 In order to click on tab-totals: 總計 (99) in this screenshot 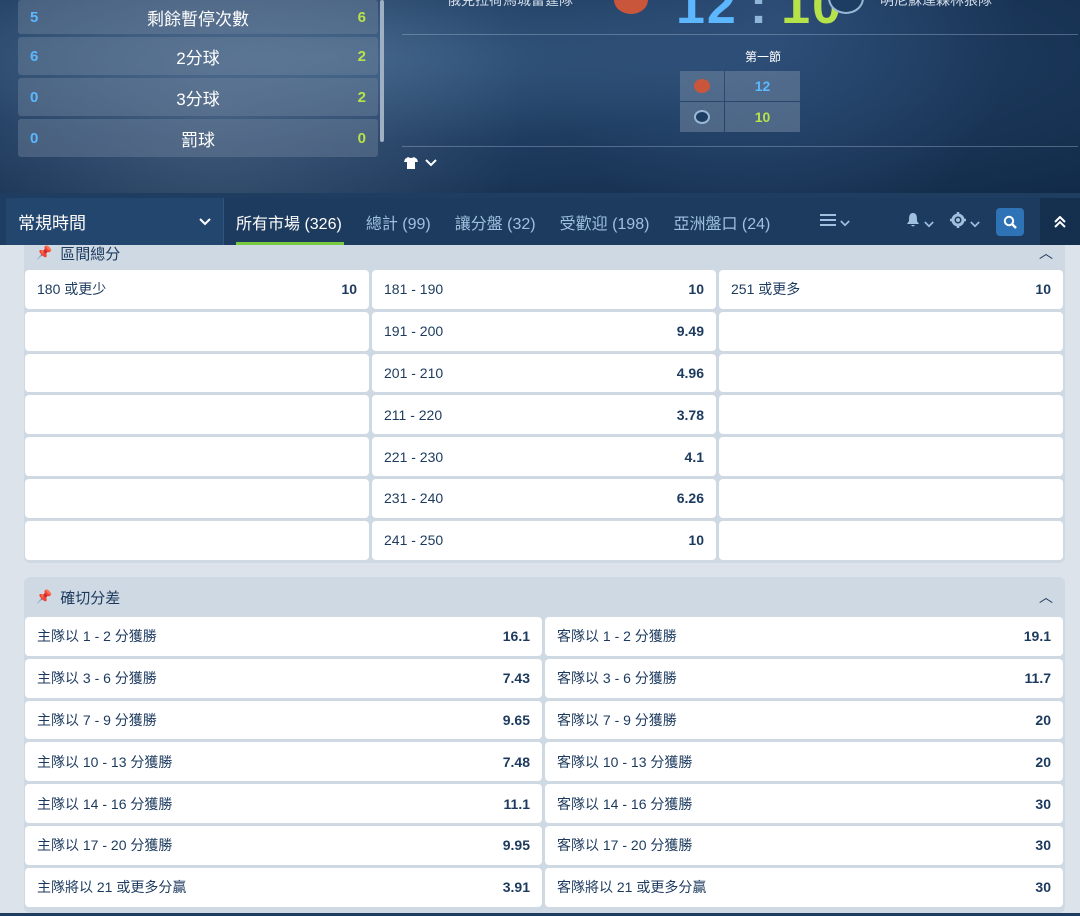, I will do `click(398, 221)`.